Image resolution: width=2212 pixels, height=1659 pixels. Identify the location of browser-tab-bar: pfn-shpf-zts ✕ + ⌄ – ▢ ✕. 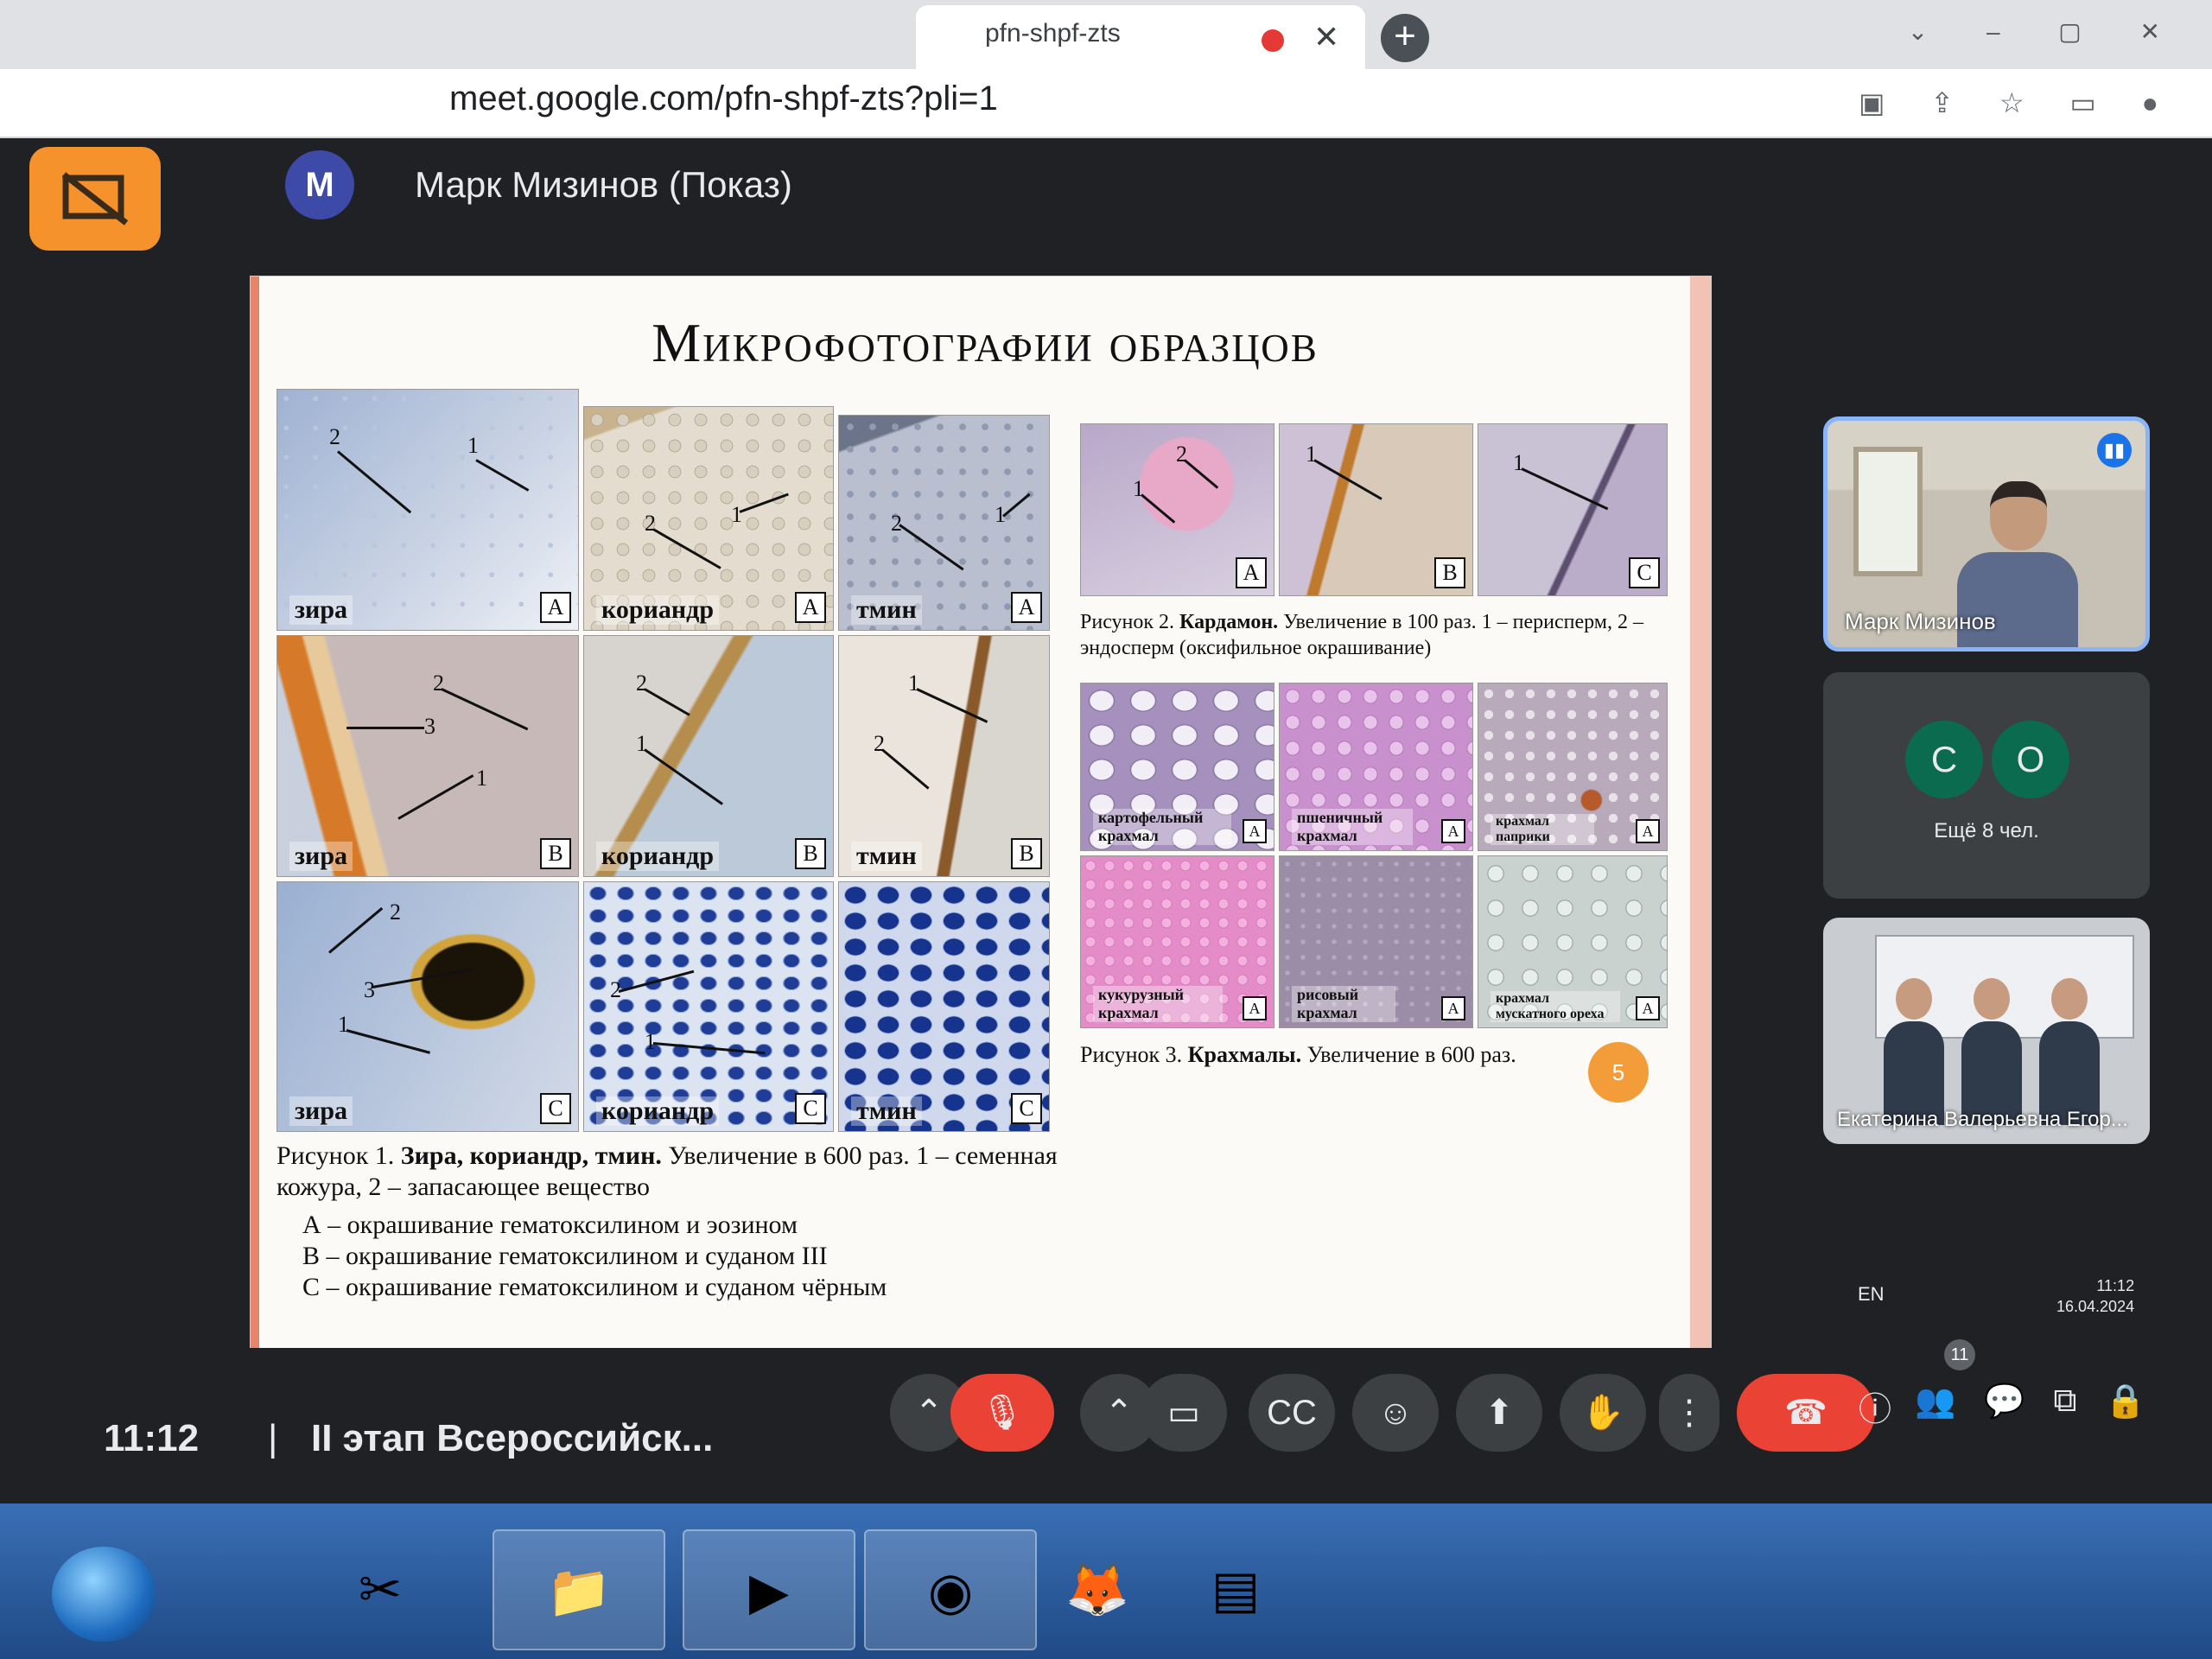
(1106, 34).